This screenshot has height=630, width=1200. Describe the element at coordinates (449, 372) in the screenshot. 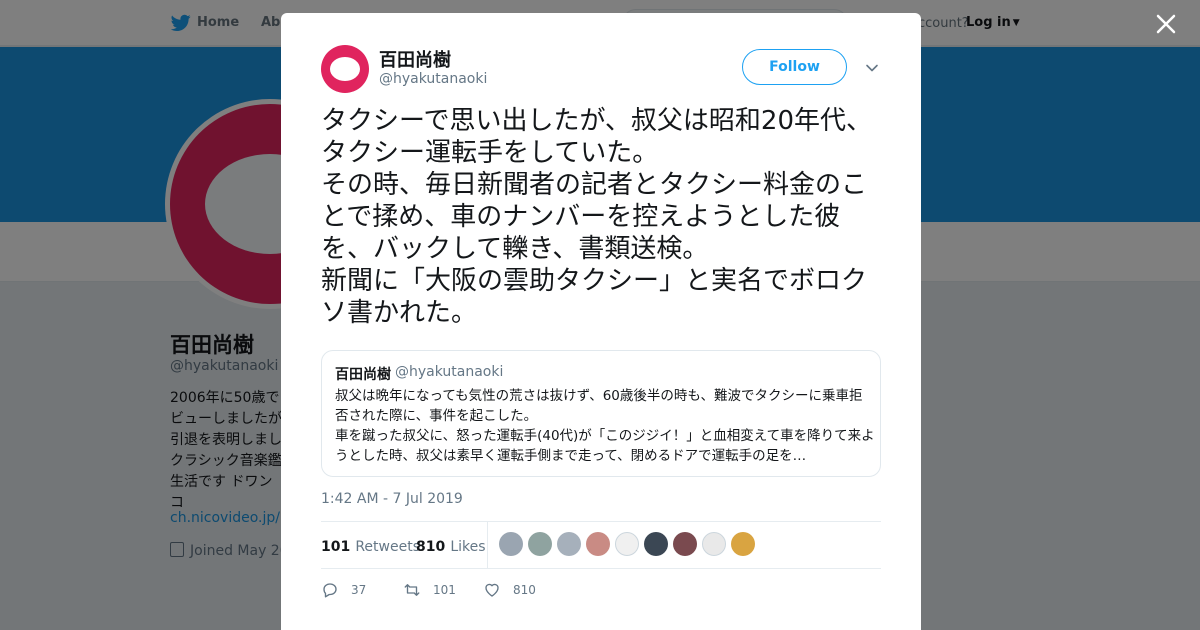

I see `quoted-author-handle: @hyakutanaoki` at that location.